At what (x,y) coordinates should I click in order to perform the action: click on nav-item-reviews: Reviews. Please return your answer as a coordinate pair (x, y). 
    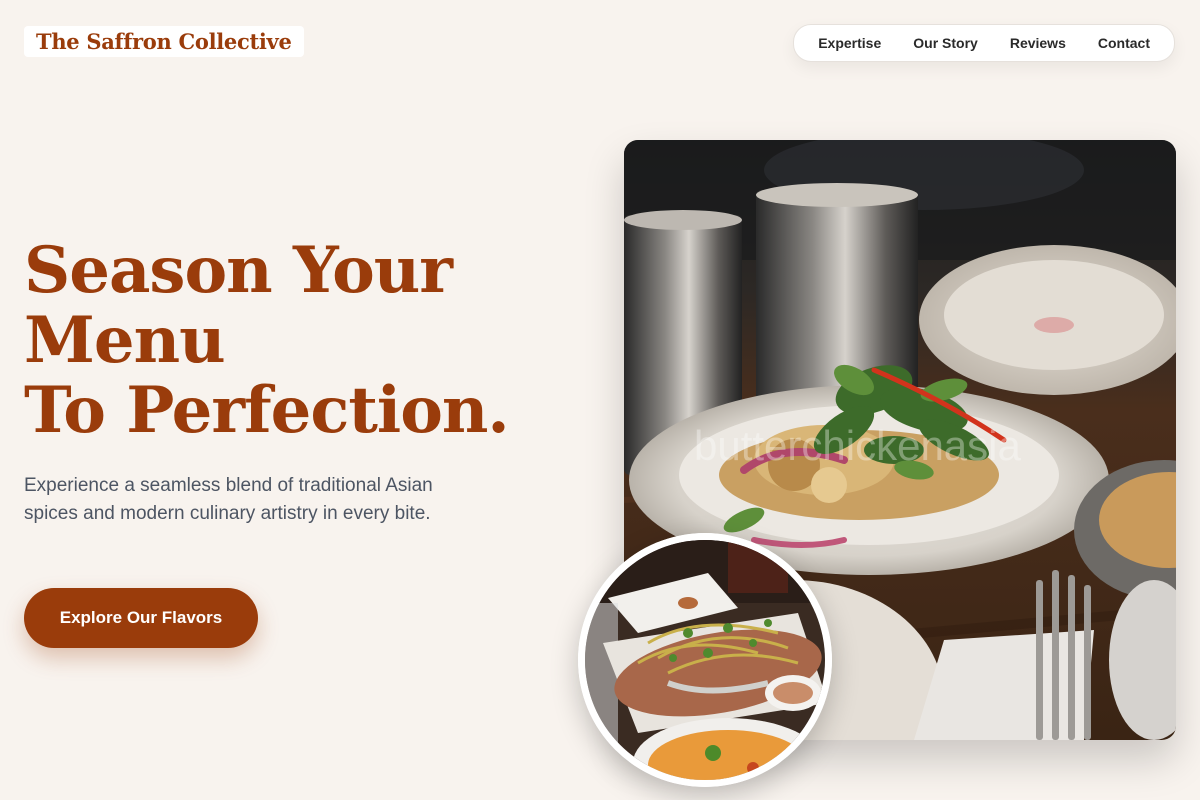
    Looking at the image, I should click on (1038, 43).